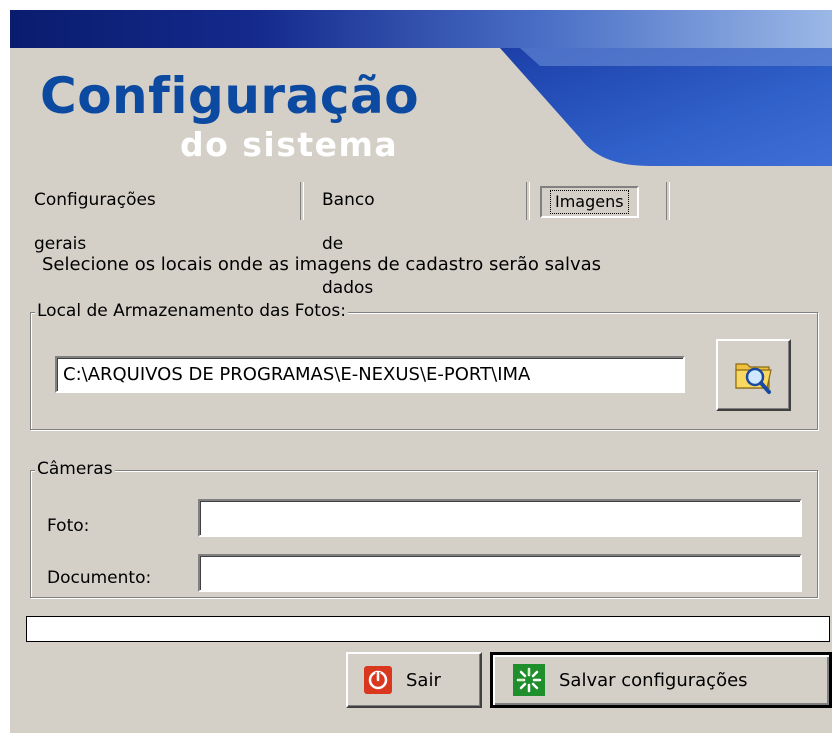  Describe the element at coordinates (68, 526) in the screenshot. I see `photo-camera-label: Foto:` at that location.